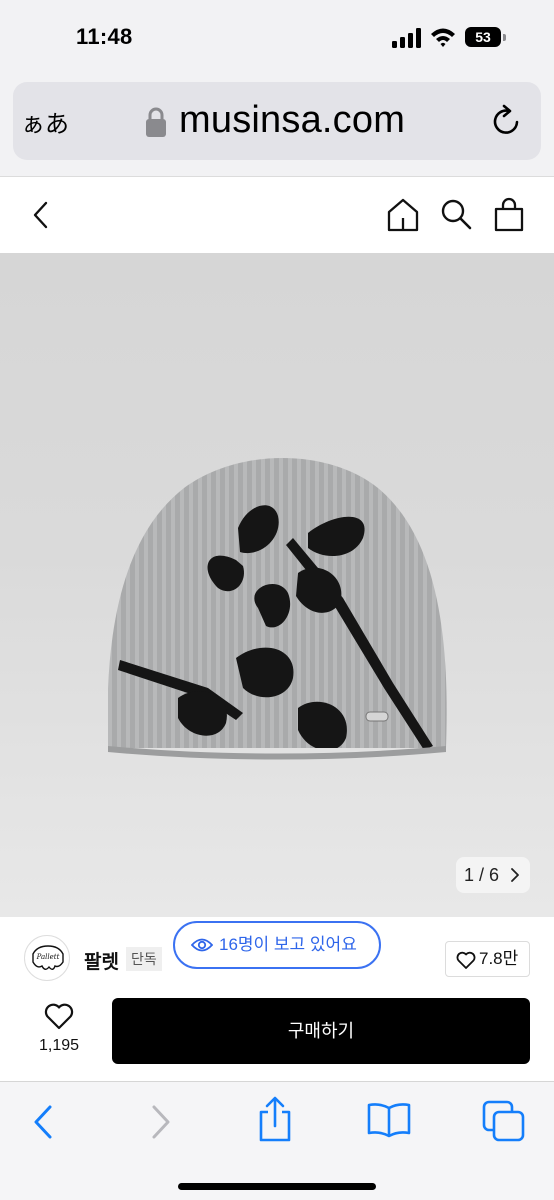 The image size is (554, 1200). I want to click on brand-like-count: 7.8만, so click(499, 958).